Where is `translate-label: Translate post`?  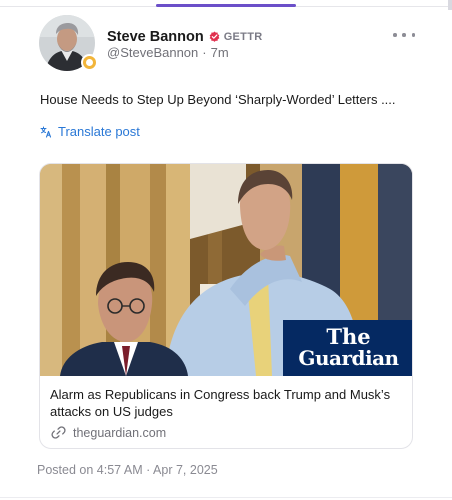
translate-label: Translate post is located at coordinates (99, 131).